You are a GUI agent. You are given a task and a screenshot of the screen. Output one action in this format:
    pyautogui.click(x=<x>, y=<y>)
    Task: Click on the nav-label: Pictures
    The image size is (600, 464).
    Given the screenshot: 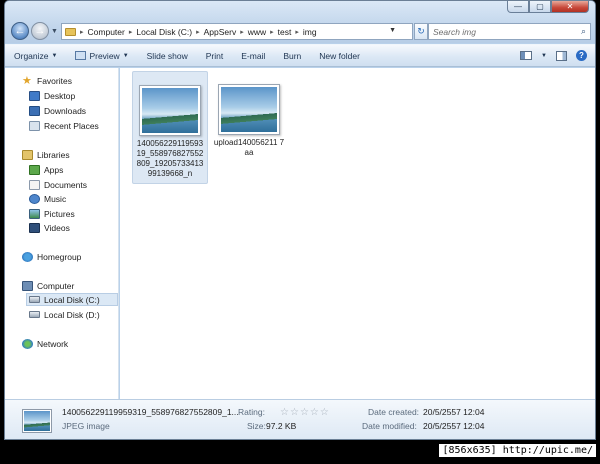 What is the action you would take?
    pyautogui.click(x=59, y=213)
    